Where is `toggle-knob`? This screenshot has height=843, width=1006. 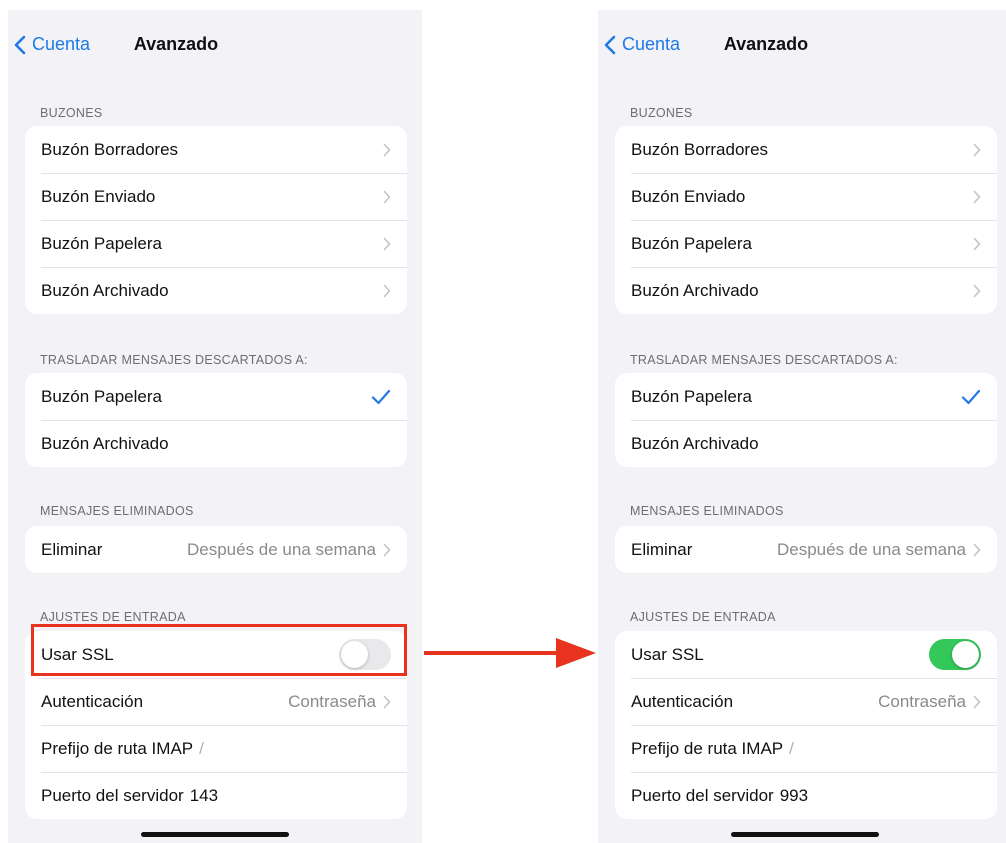
toggle-knob is located at coordinates (965, 654).